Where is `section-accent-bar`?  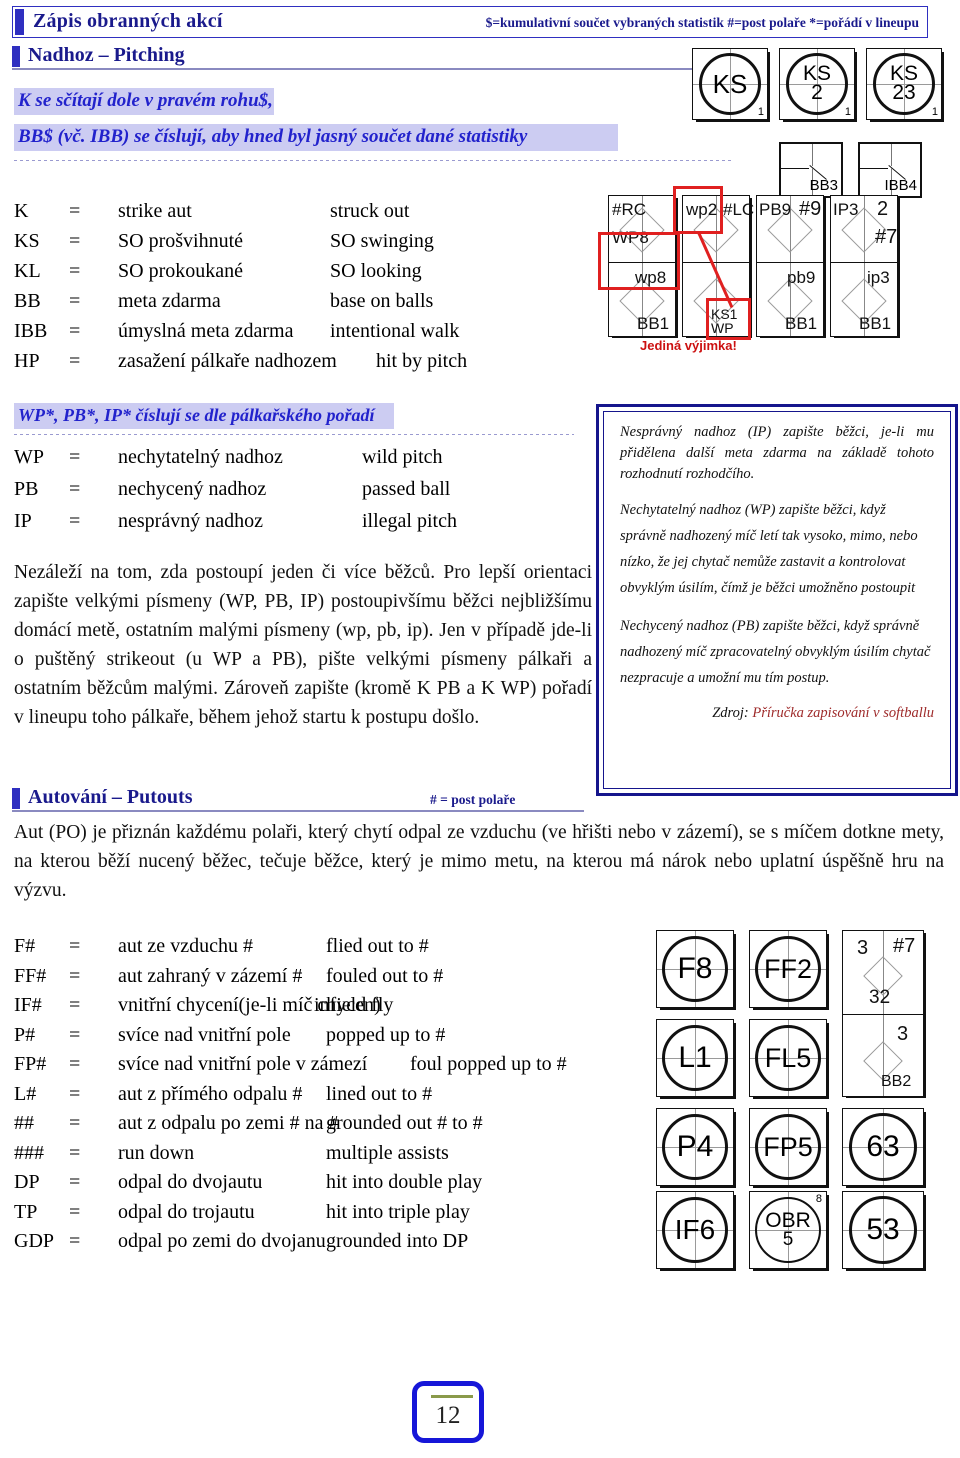 section-accent-bar is located at coordinates (16, 798).